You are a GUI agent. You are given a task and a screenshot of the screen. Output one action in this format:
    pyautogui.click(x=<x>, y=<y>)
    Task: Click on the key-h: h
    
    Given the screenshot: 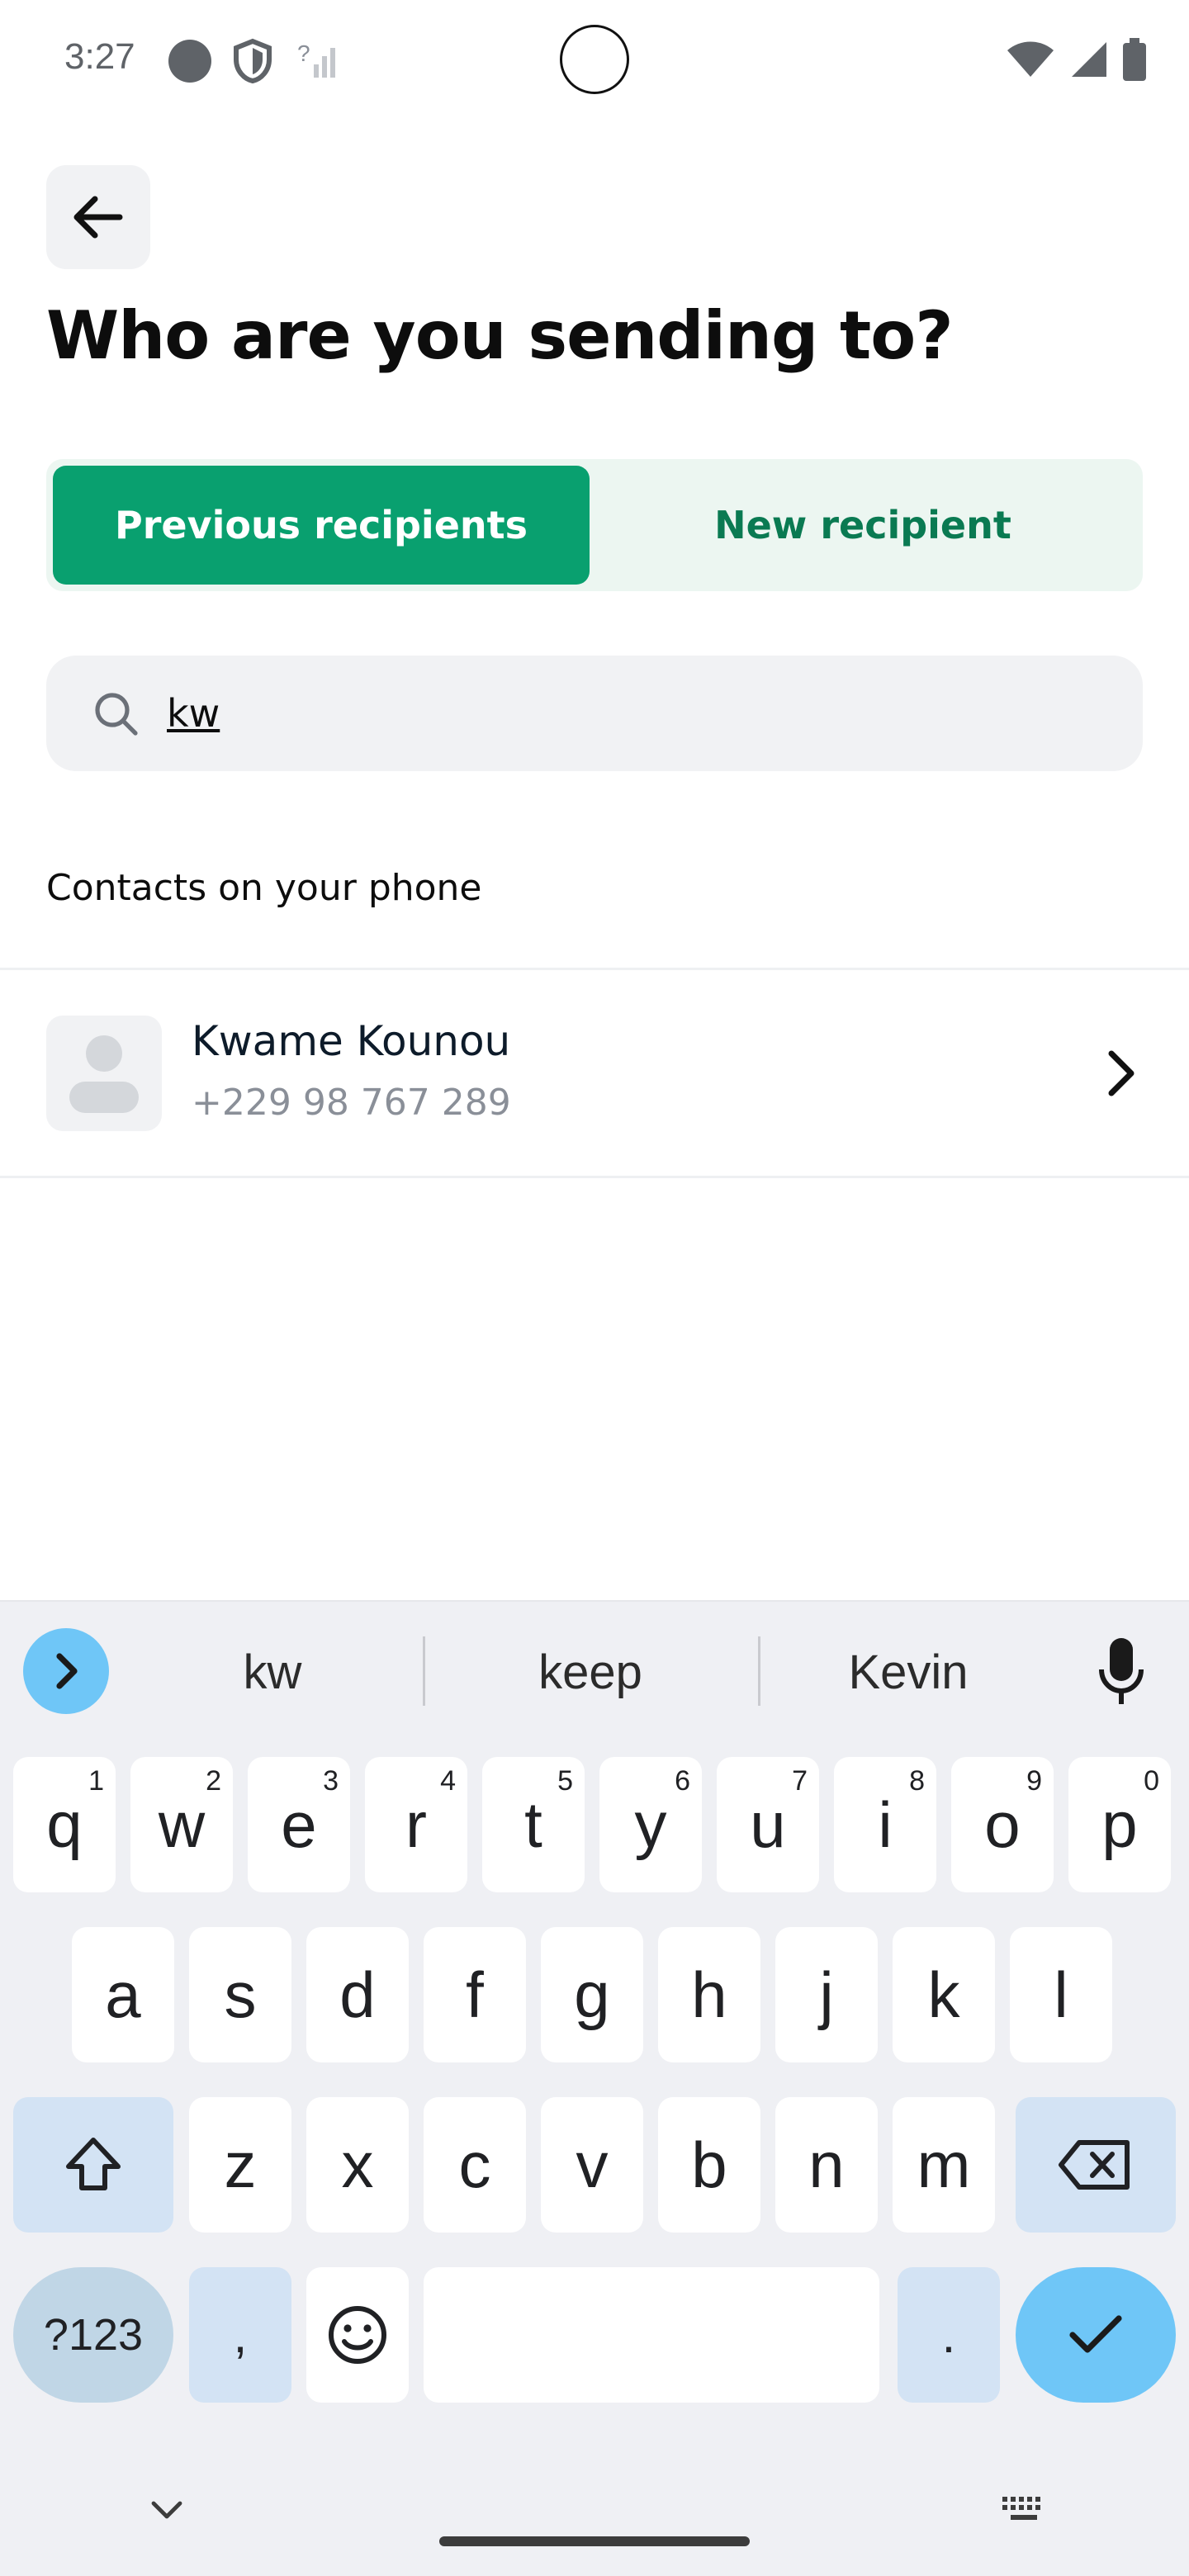 What is the action you would take?
    pyautogui.click(x=709, y=1994)
    